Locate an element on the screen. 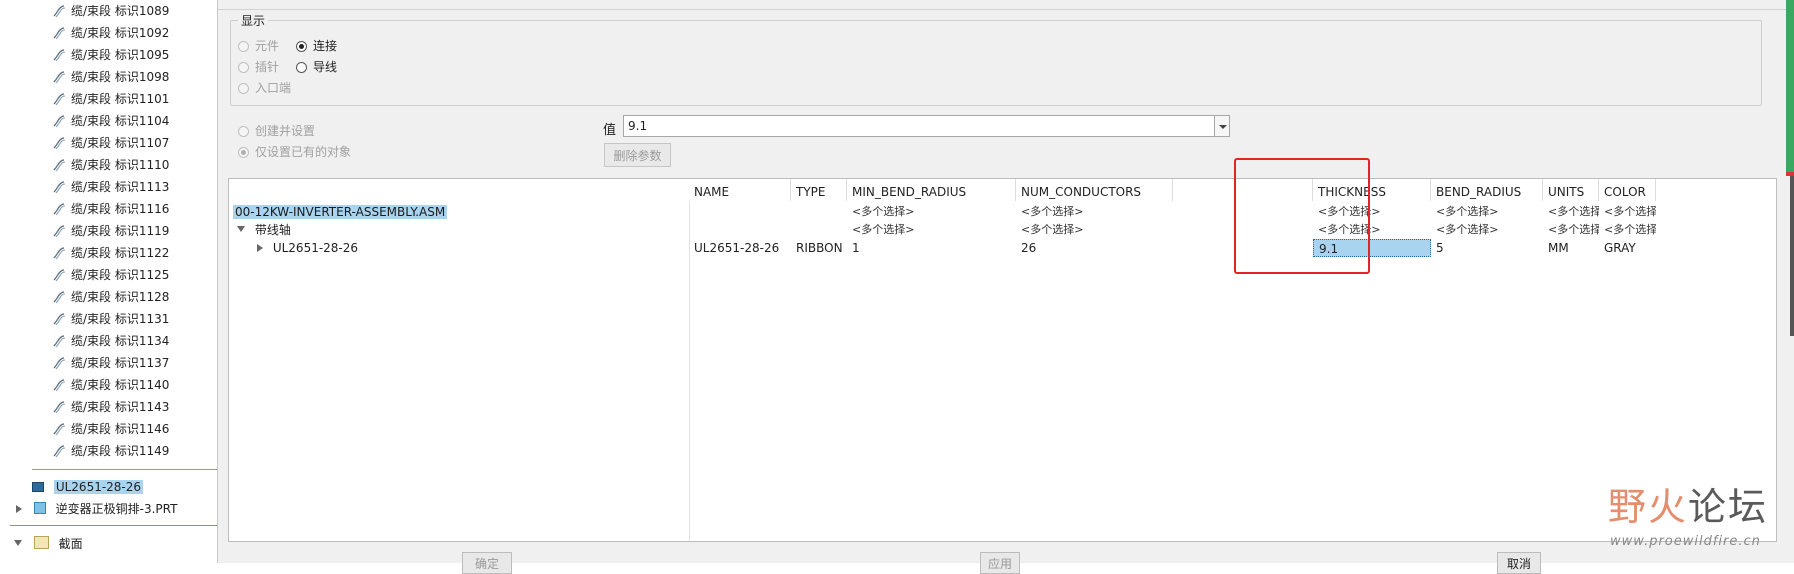 The image size is (1794, 574). cable-segment-label: 缆/束段 标识1122 is located at coordinates (120, 253).